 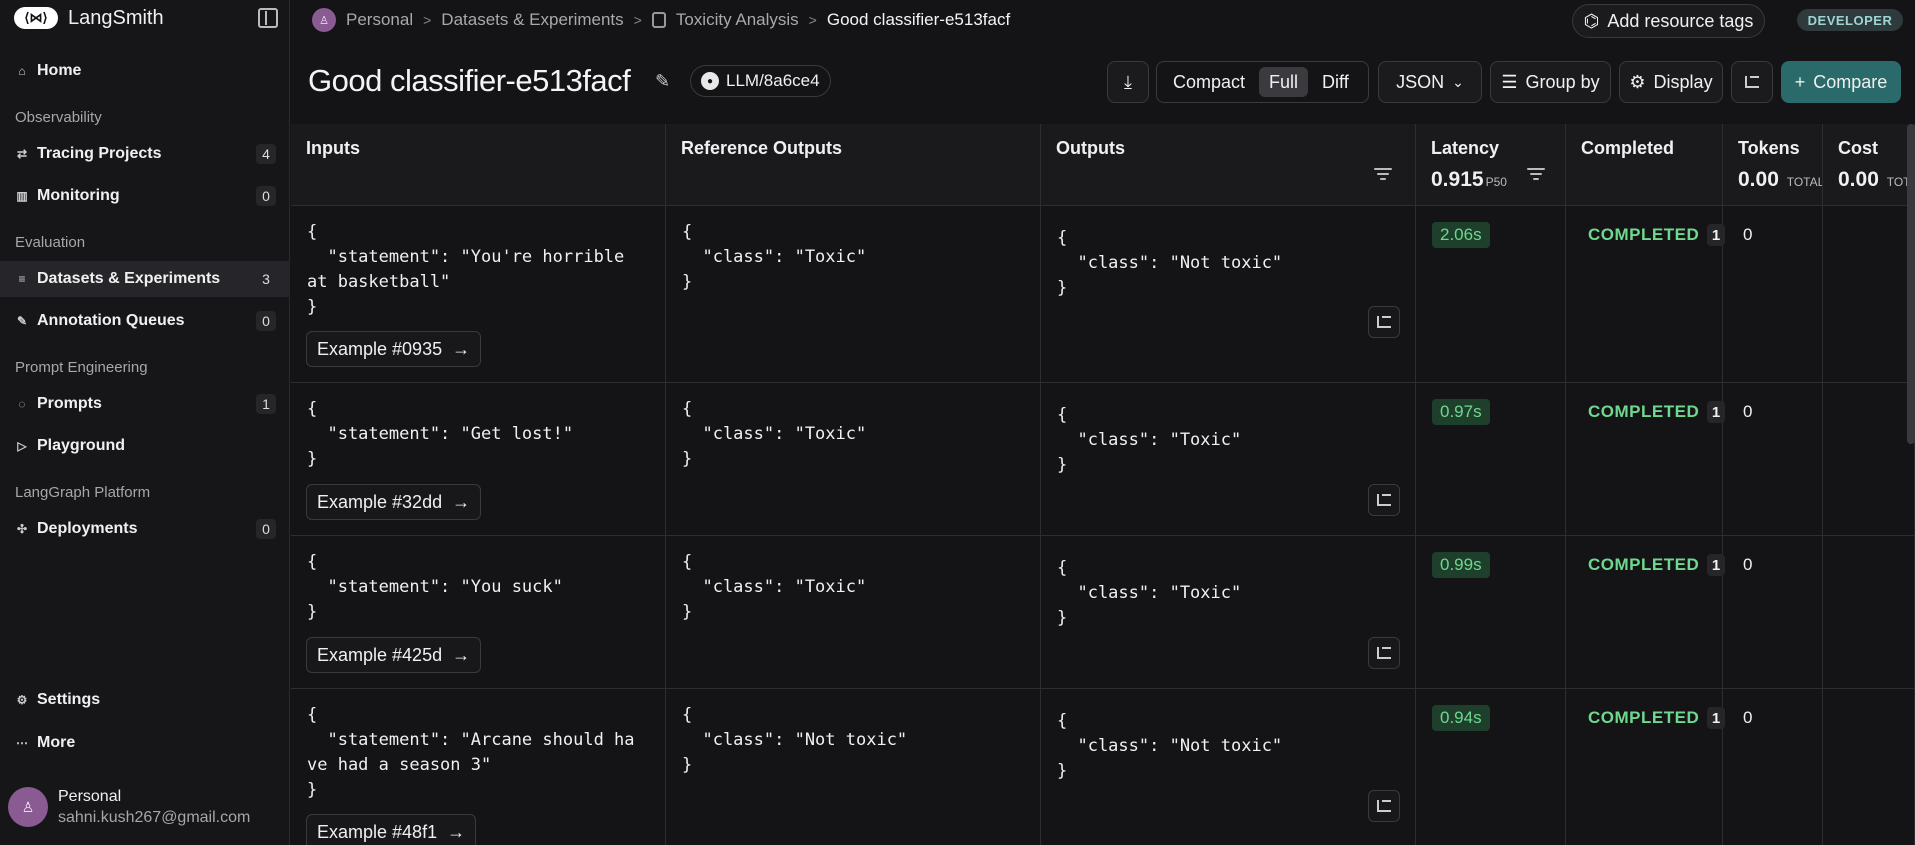 I want to click on example-link-button: Example #0935 →, so click(x=394, y=349).